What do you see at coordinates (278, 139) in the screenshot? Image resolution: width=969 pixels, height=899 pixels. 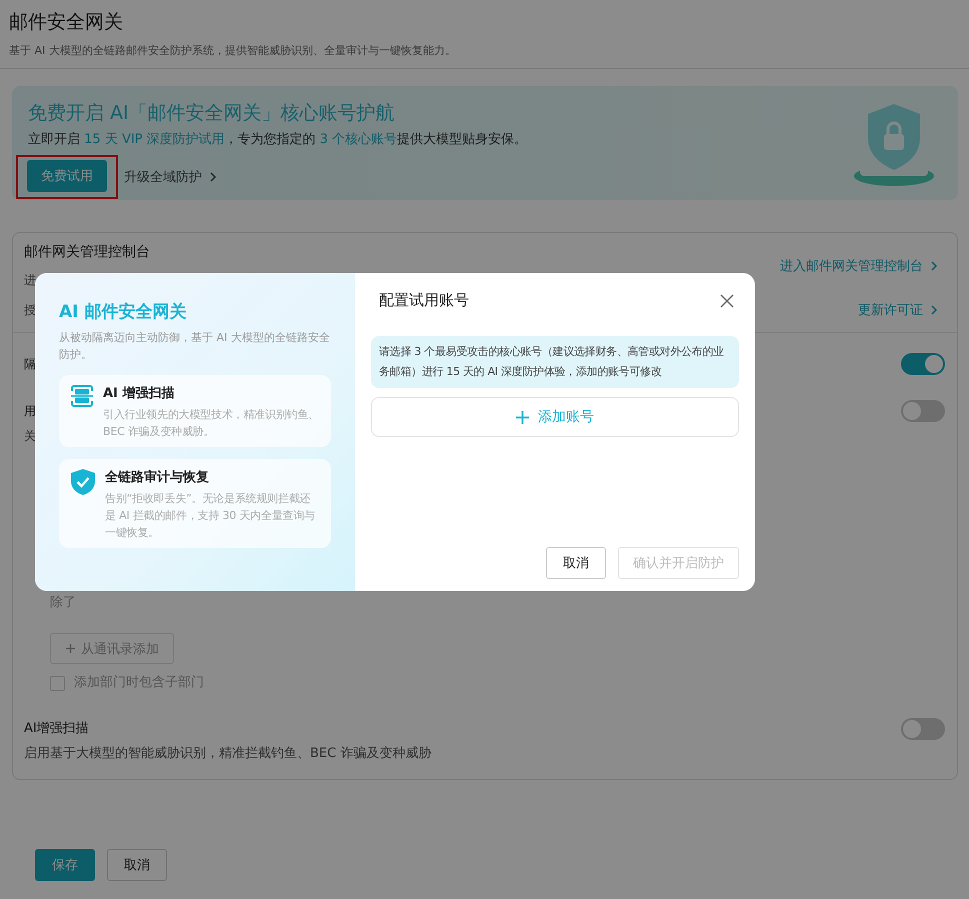 I see `banner-subtitle: 立即开启 15 天 VIP 深度防护试用，专为您指定的 3 个核心账号提供大模型贴身安保。` at bounding box center [278, 139].